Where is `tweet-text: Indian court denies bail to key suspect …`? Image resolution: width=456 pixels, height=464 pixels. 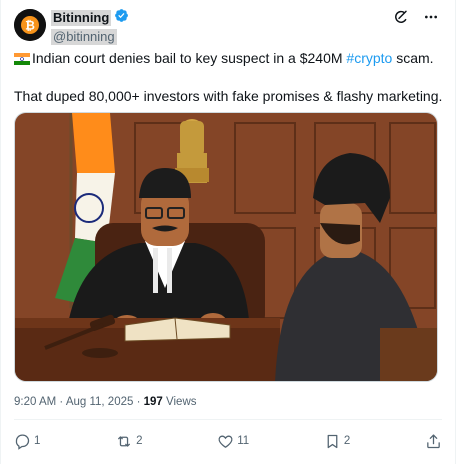 tweet-text: Indian court denies bail to key suspect … is located at coordinates (229, 77).